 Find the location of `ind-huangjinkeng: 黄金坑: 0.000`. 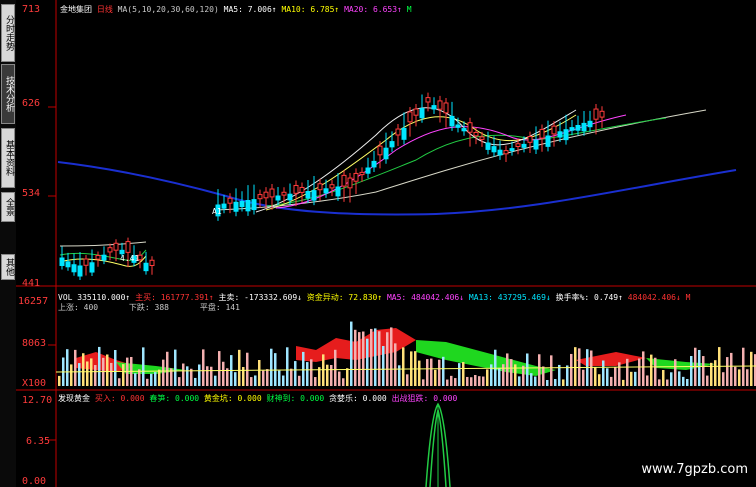

ind-huangjinkeng: 黄金坑: 0.000 is located at coordinates (232, 398).